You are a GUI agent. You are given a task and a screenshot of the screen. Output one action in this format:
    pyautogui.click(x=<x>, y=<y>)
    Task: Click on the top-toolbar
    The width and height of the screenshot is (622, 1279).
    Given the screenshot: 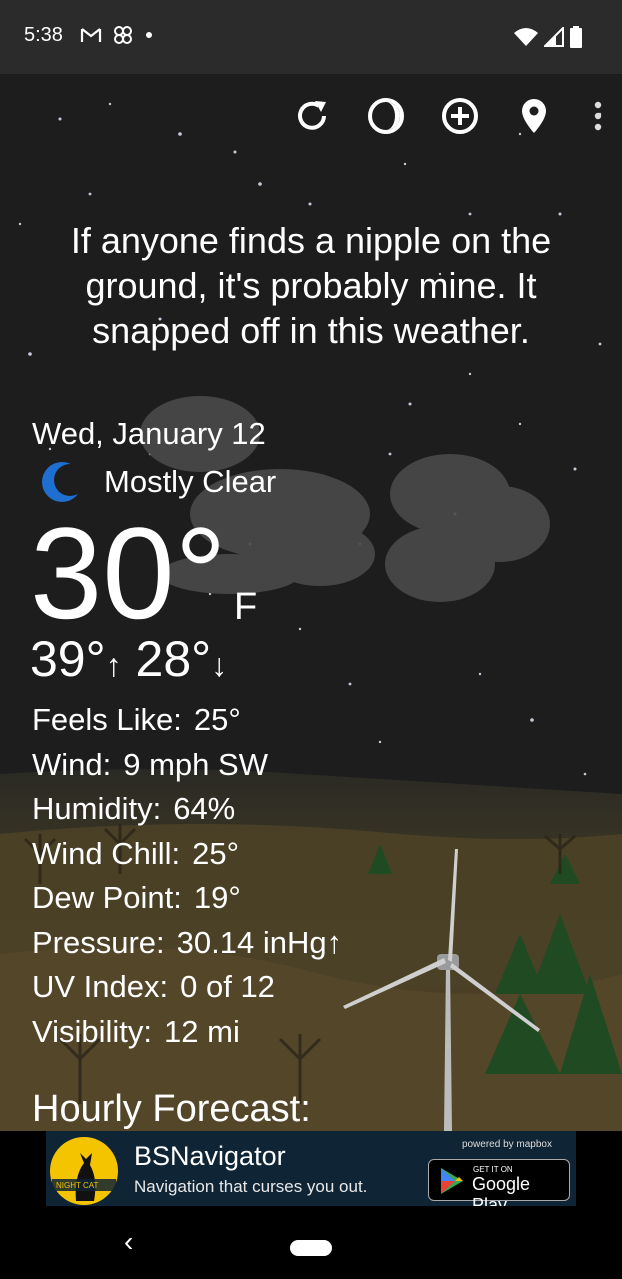 What is the action you would take?
    pyautogui.click(x=450, y=116)
    